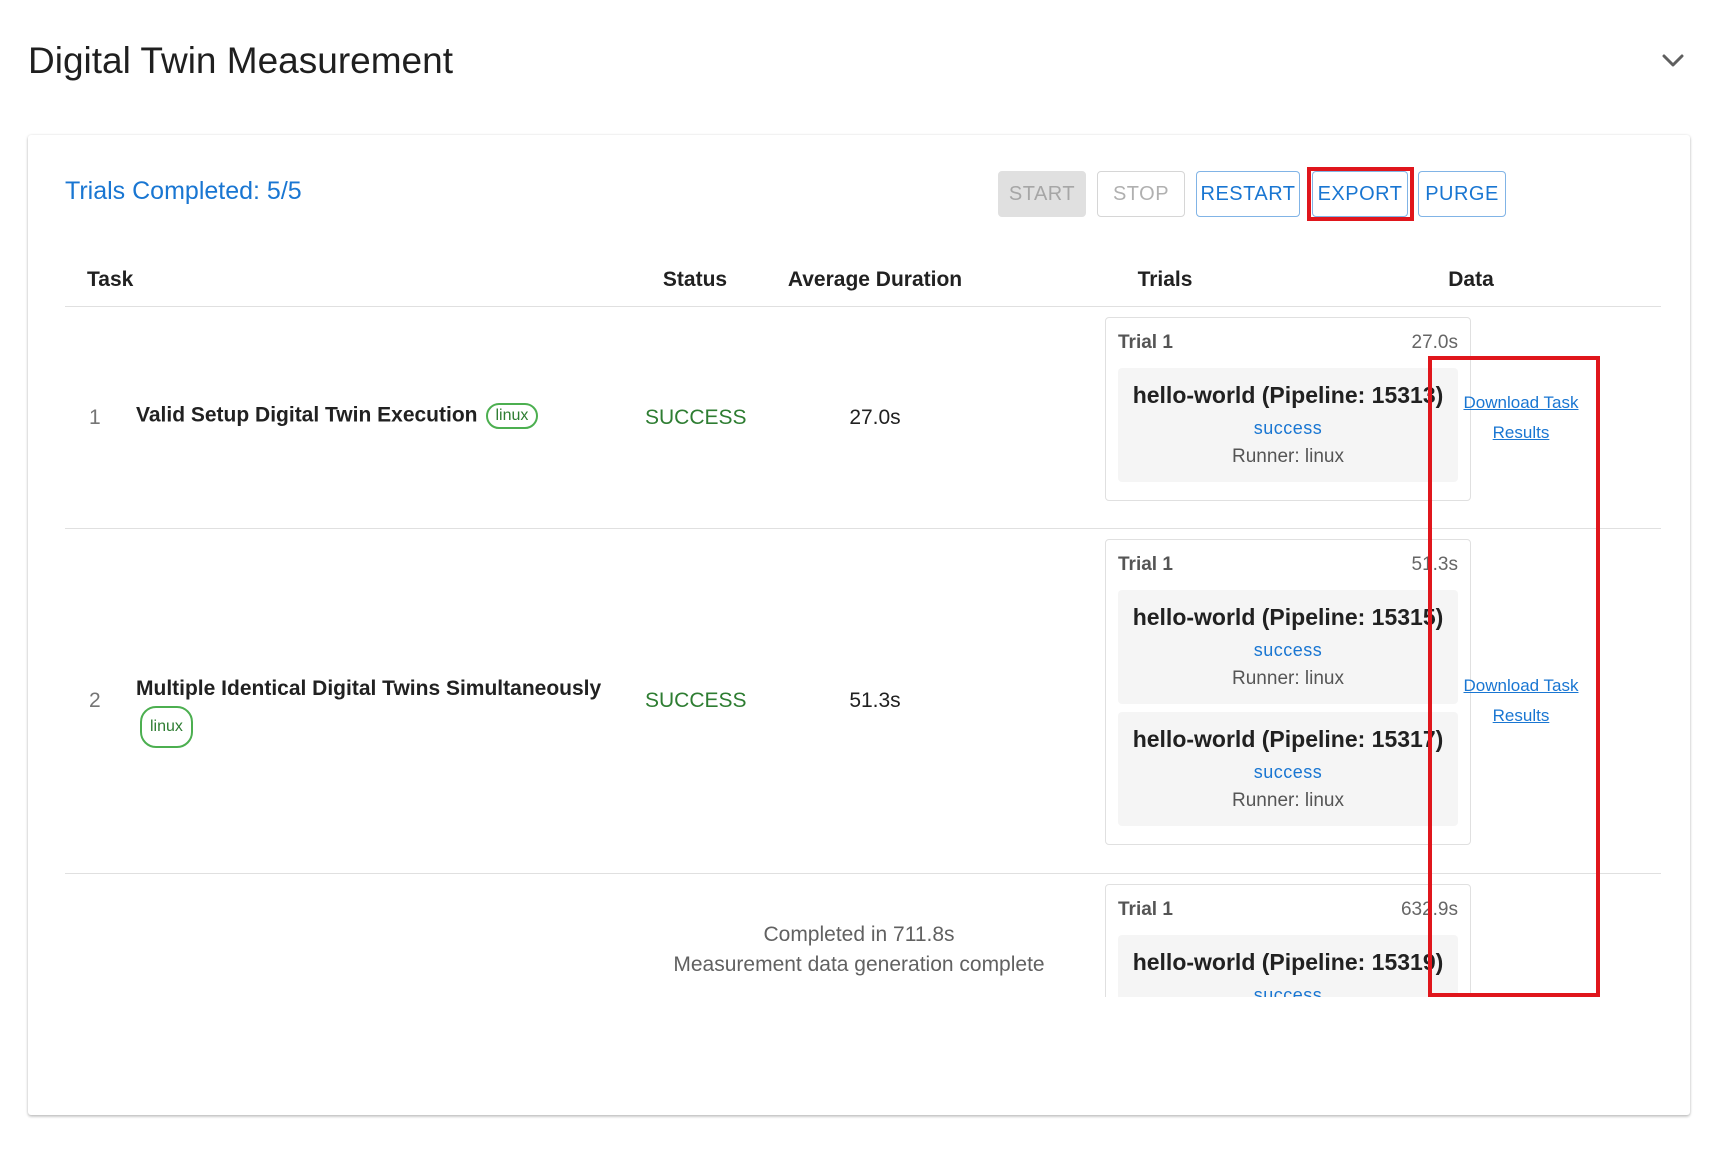 Image resolution: width=1718 pixels, height=1171 pixels. What do you see at coordinates (1288, 739) in the screenshot?
I see `pipeline-title: hello-world (Pipeline: 15317)` at bounding box center [1288, 739].